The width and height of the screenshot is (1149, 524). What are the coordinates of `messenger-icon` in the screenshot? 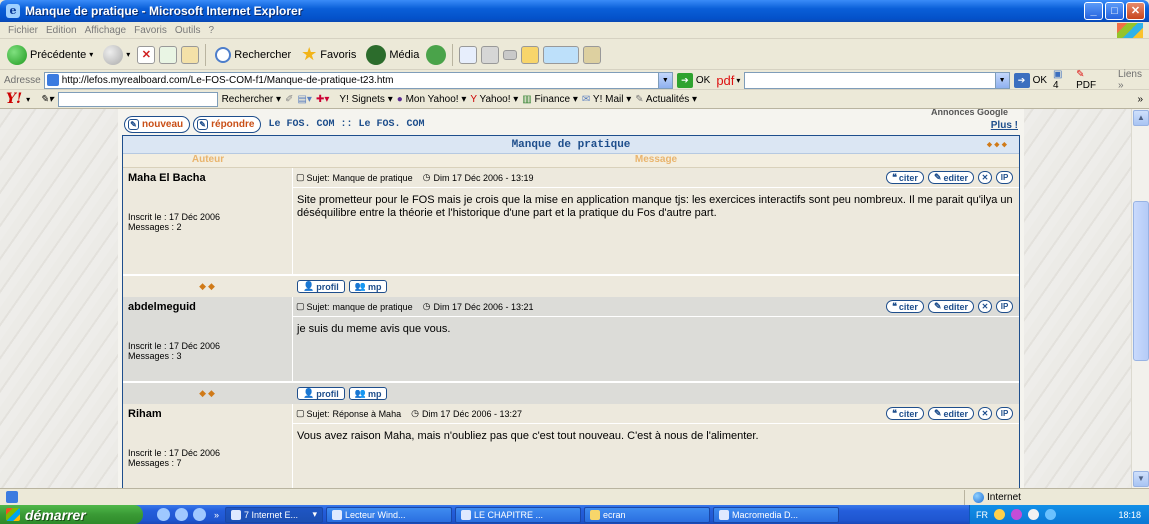 It's located at (561, 54).